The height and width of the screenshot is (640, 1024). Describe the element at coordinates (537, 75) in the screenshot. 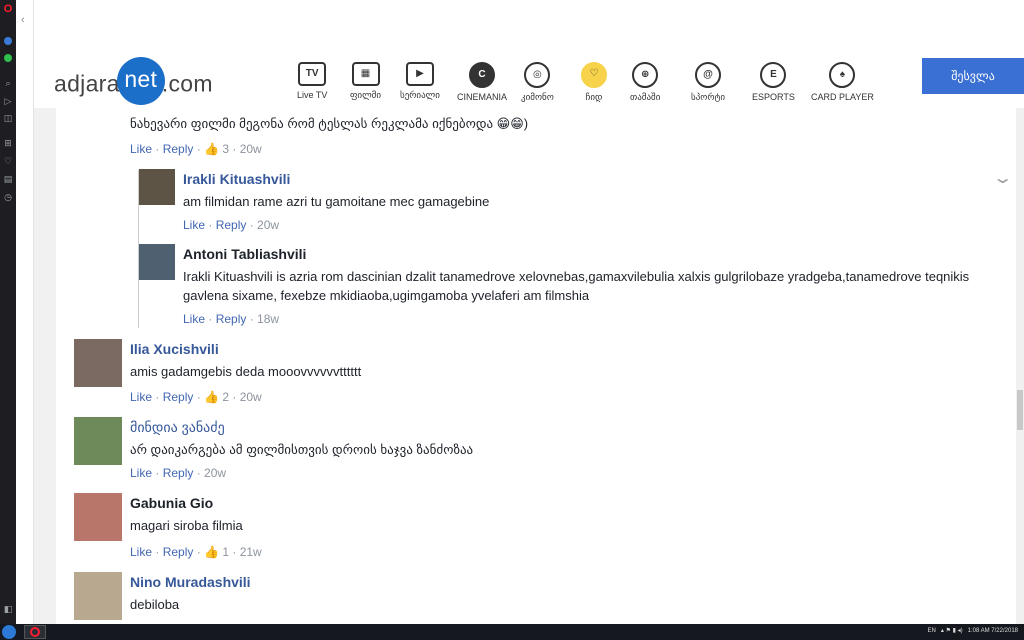

I see `aperture-icon: ◎` at that location.